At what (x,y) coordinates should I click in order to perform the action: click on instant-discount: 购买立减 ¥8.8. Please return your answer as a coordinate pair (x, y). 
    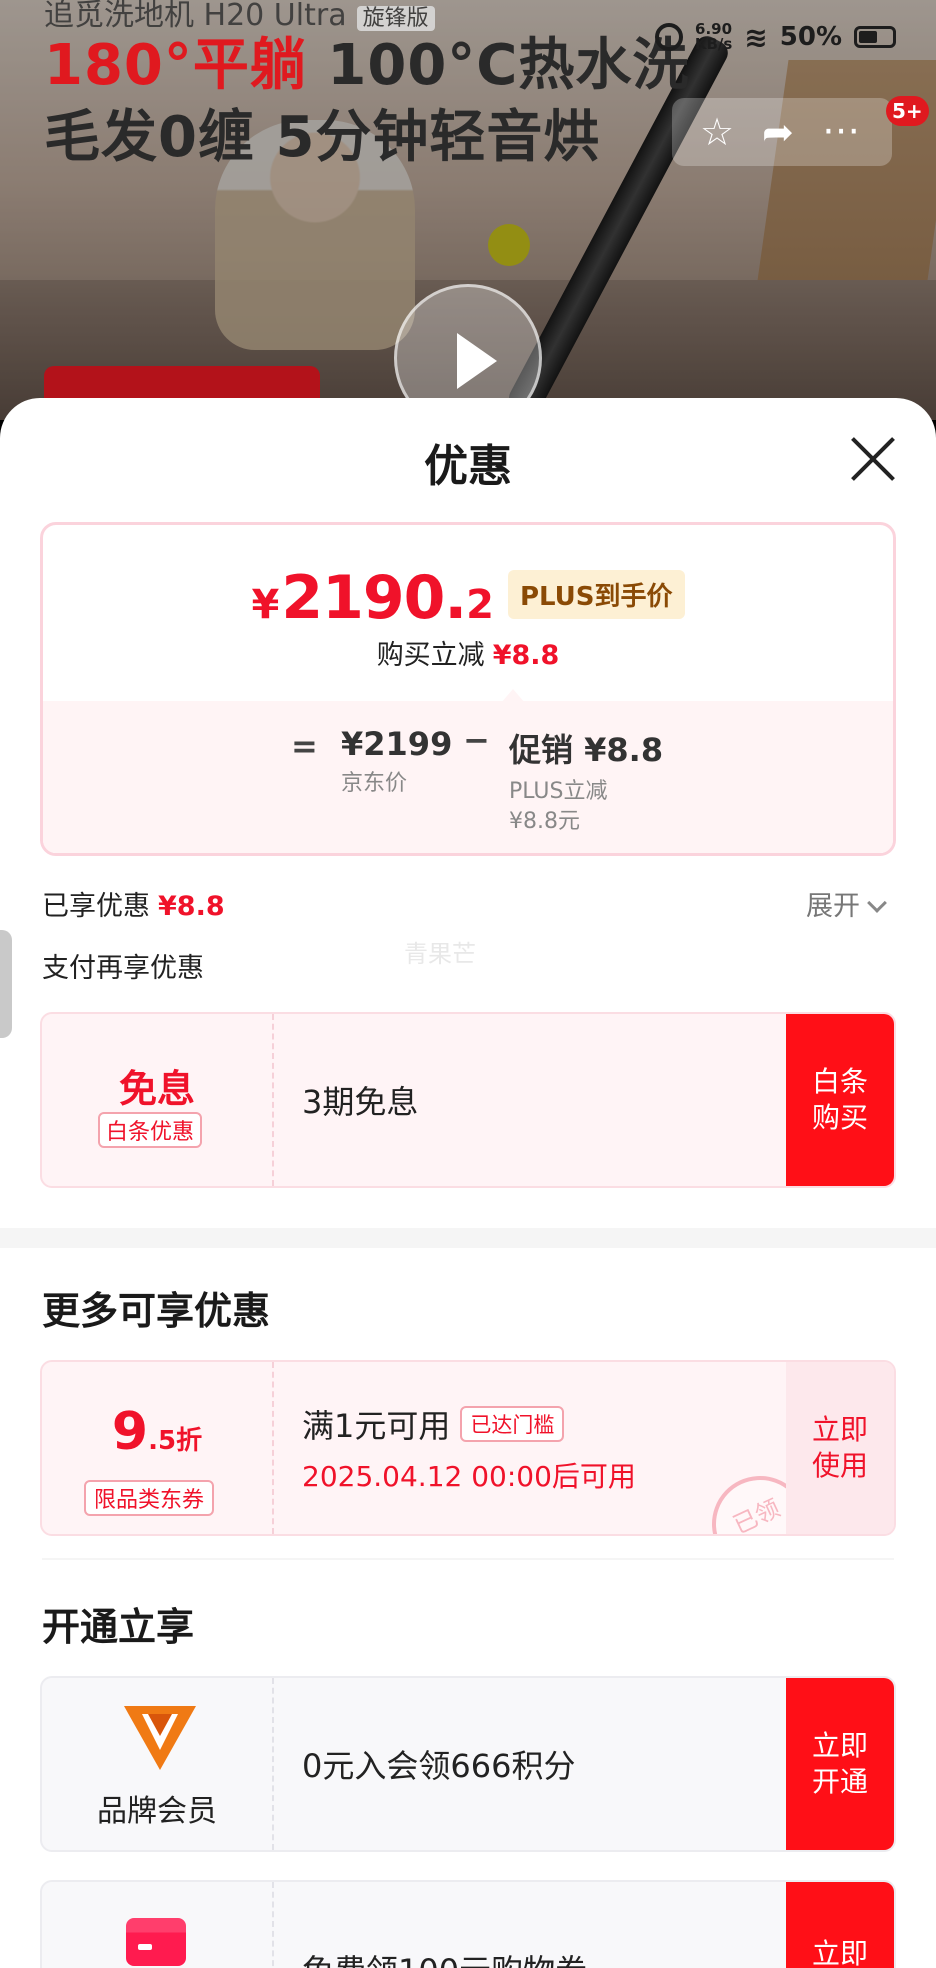
    Looking at the image, I should click on (468, 652).